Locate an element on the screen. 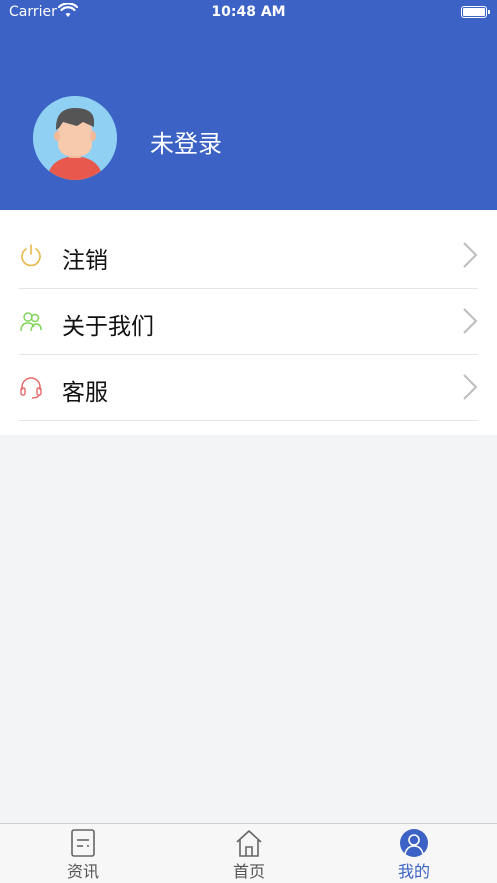 The image size is (497, 883). tab-mine: 我的 is located at coordinates (414, 853).